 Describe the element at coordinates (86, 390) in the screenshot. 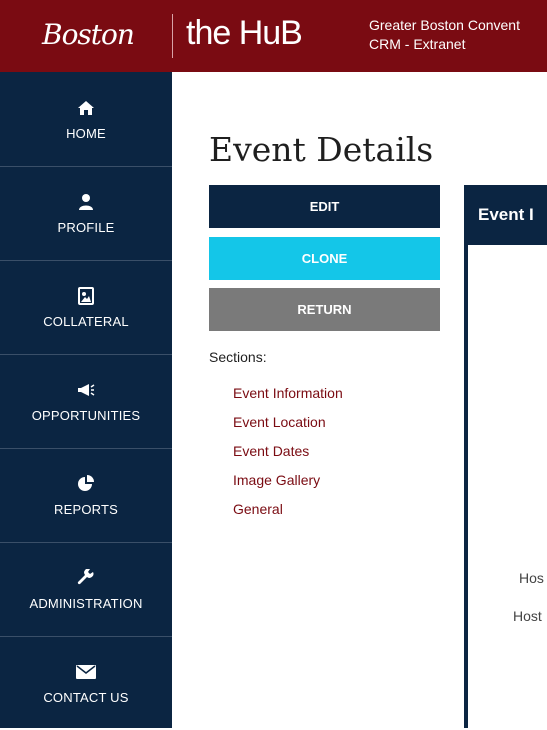

I see `megaphone-icon` at that location.